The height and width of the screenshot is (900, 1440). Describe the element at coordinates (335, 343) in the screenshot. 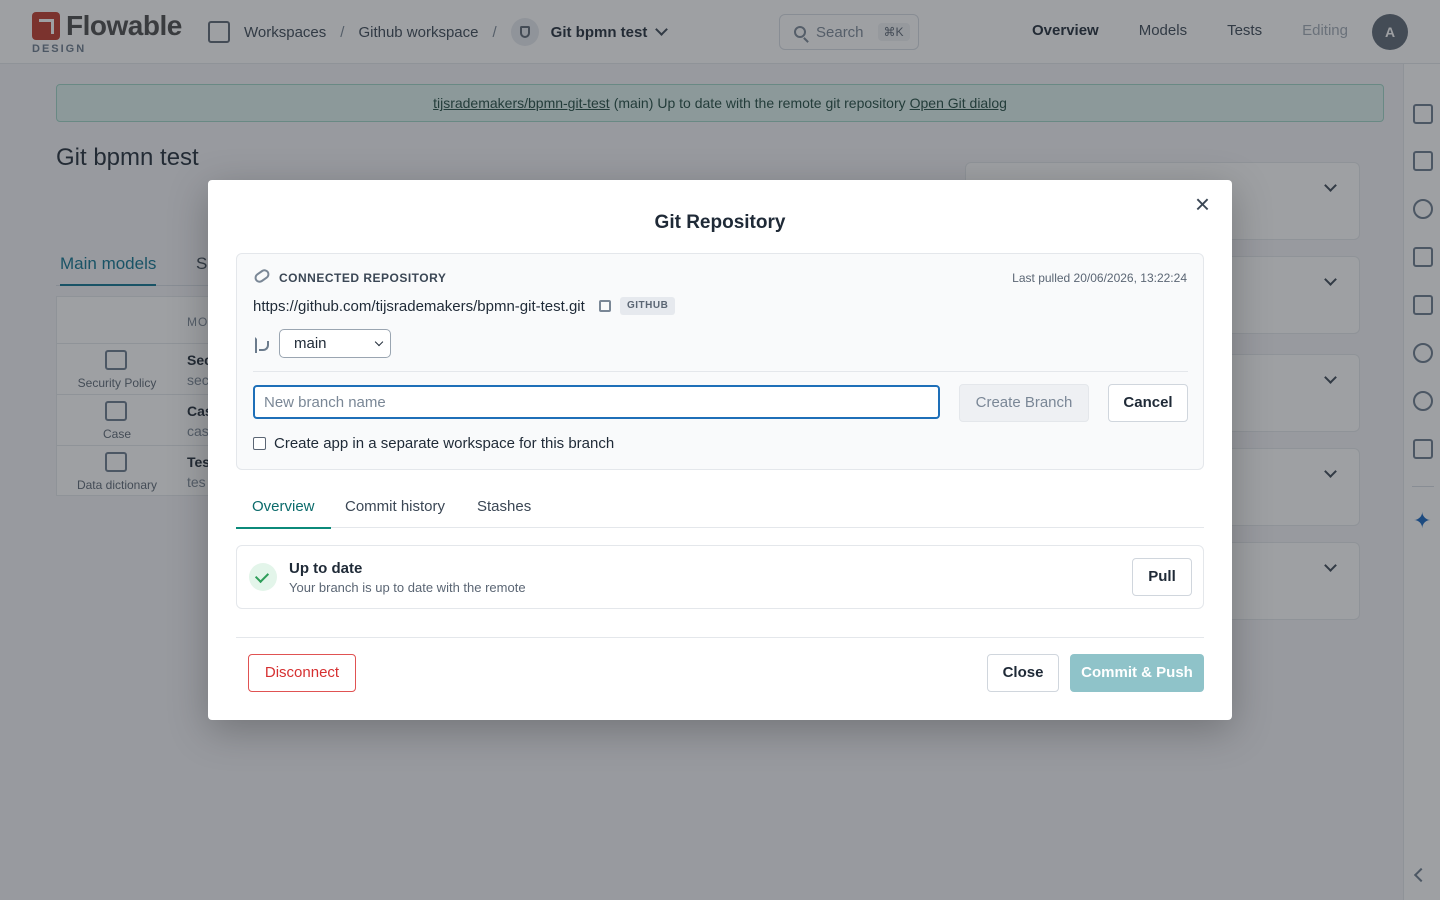

I see `branch-select: main` at that location.